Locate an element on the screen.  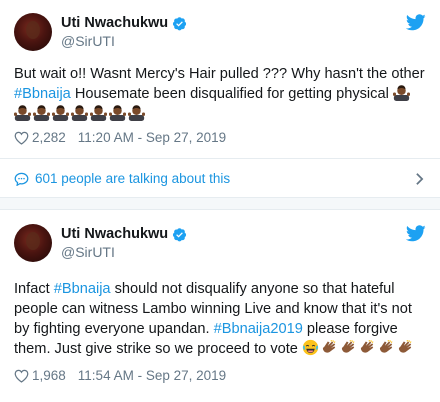
tweet-meta: 2,282 11:20 AM - Sep 27, 2019 is located at coordinates (120, 137).